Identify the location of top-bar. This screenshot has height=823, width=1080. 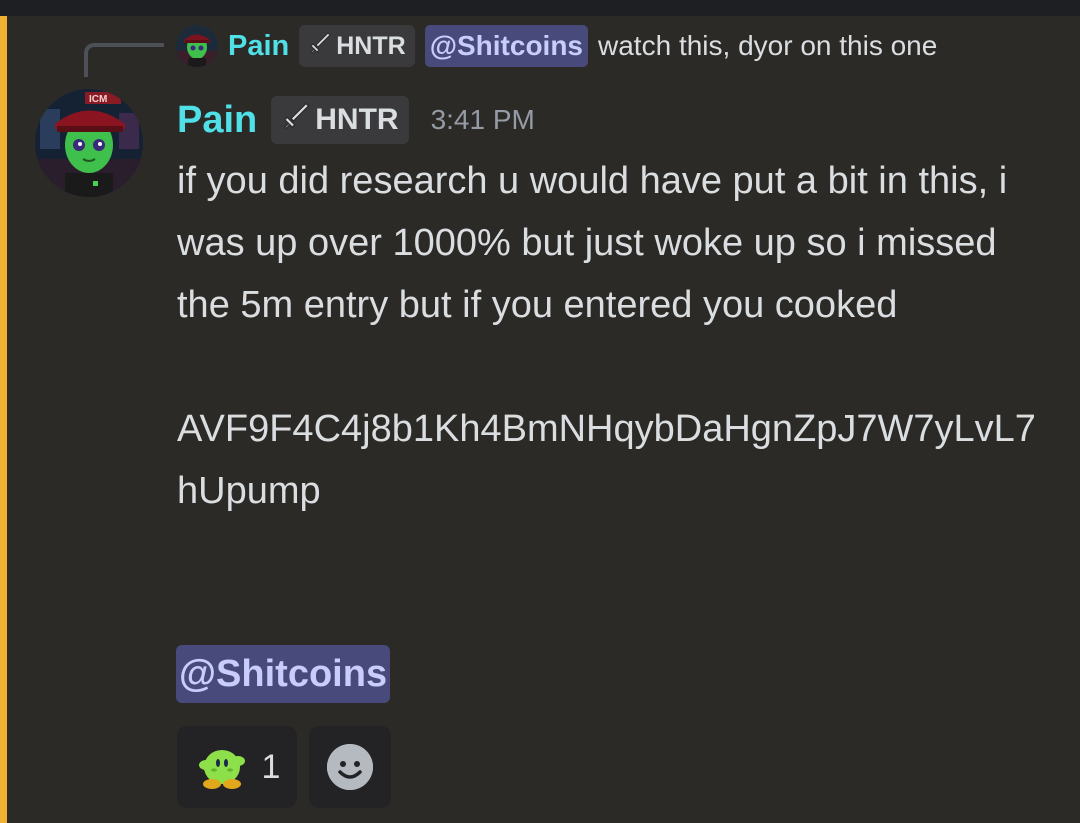
(540, 8).